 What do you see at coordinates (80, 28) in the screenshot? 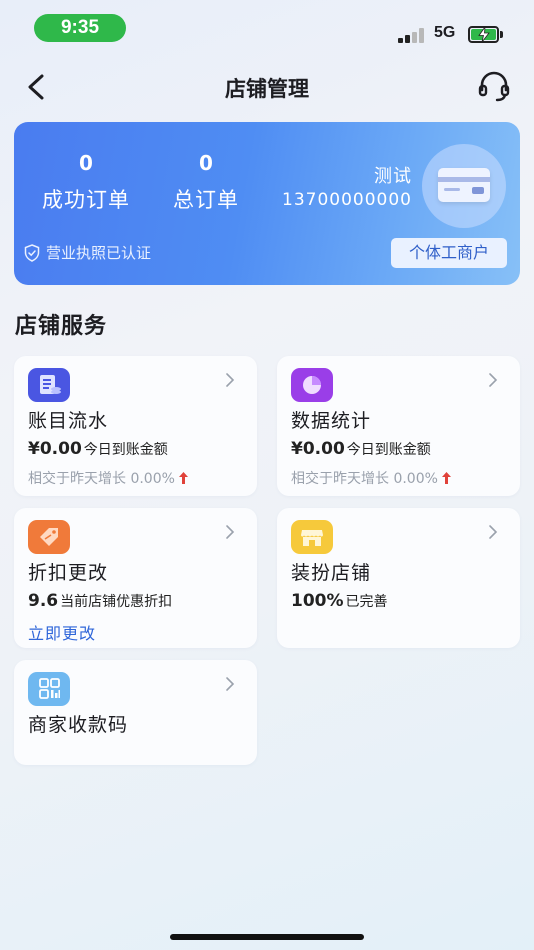
I see `status-time: 9:35` at bounding box center [80, 28].